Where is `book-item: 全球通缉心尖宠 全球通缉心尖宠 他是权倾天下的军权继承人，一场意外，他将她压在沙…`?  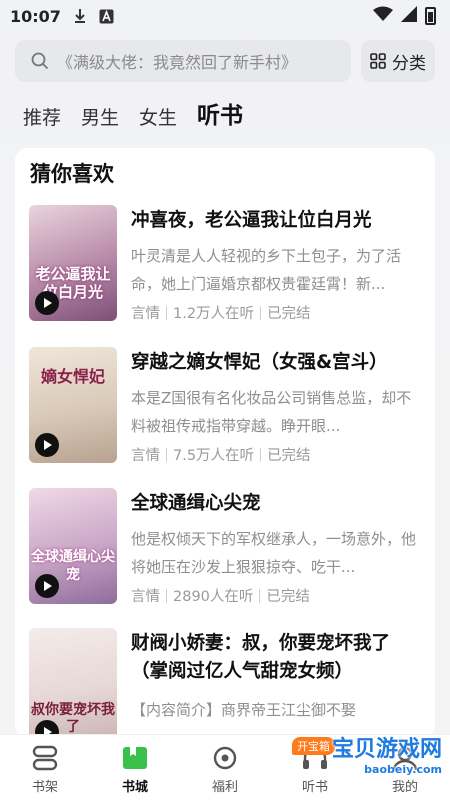 book-item: 全球通缉心尖宠 全球通缉心尖宠 他是权倾天下的军权继承人，一场意外，他将她压在沙… is located at coordinates (226, 548).